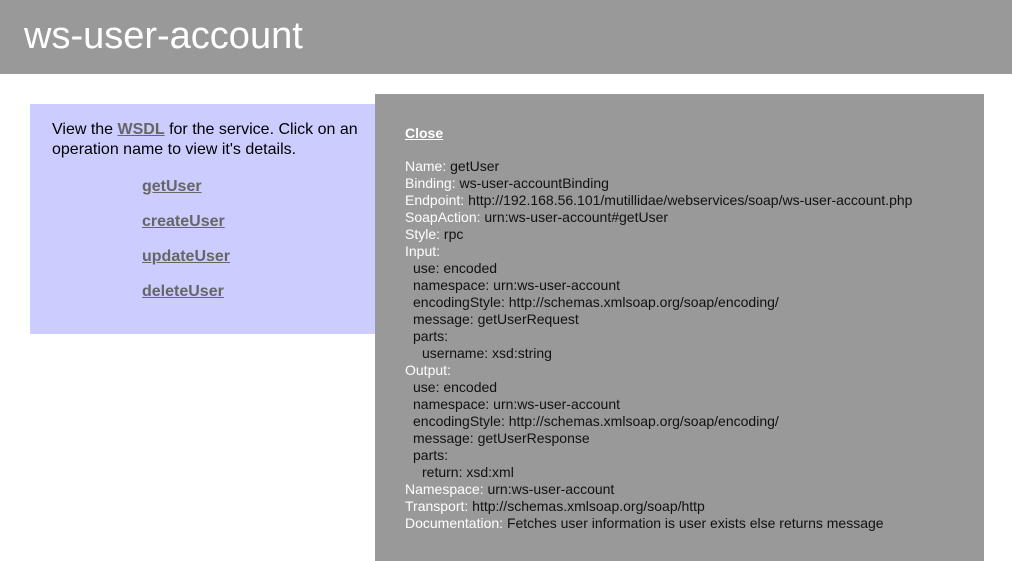 This screenshot has width=1012, height=561. I want to click on detail-input-parts: parts:, so click(658, 336).